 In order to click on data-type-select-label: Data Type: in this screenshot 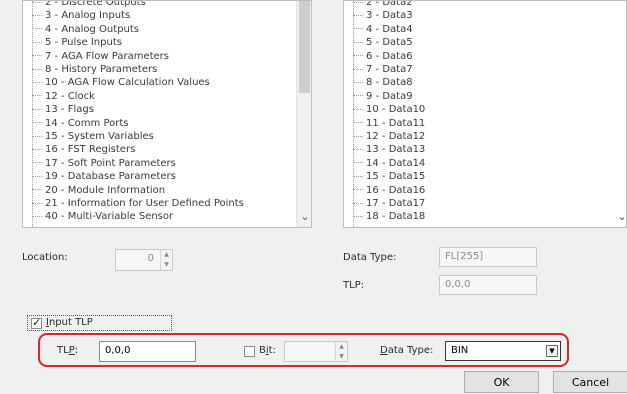, I will do `click(407, 350)`.